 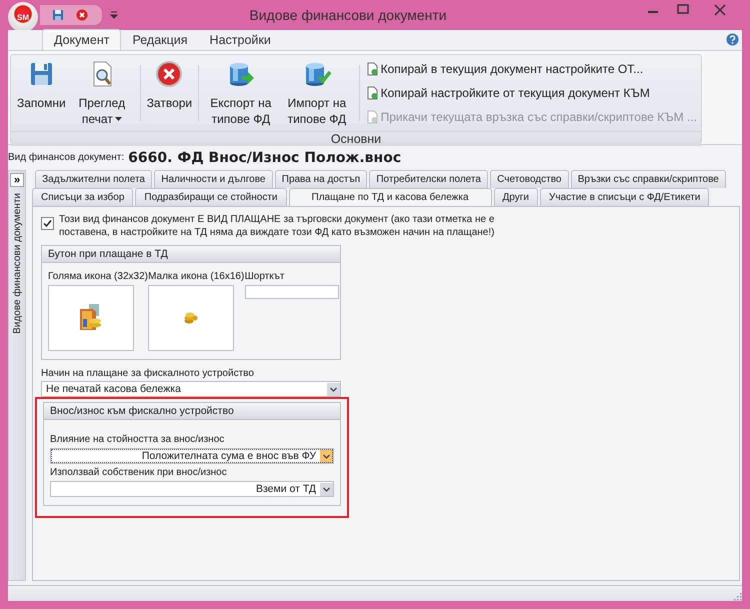 What do you see at coordinates (348, 15) in the screenshot?
I see `window-title: Видове финансови документи` at bounding box center [348, 15].